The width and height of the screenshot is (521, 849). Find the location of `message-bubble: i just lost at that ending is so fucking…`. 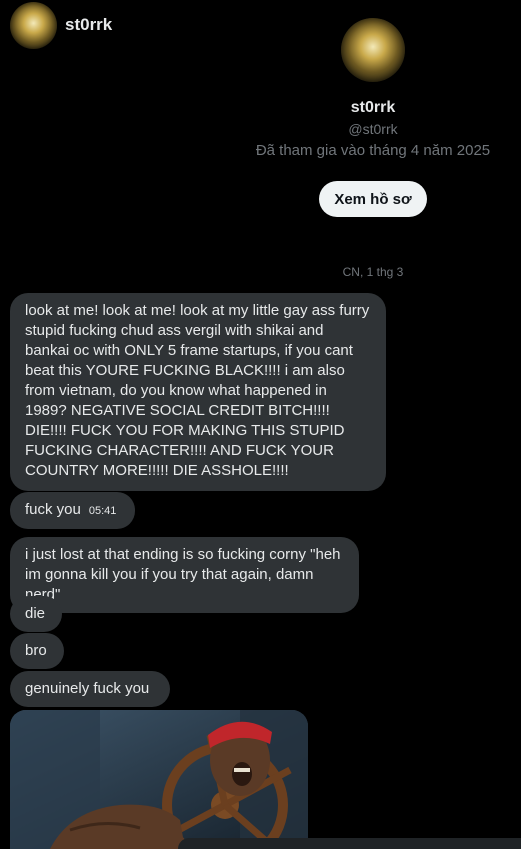

message-bubble: i just lost at that ending is so fucking… is located at coordinates (184, 575).